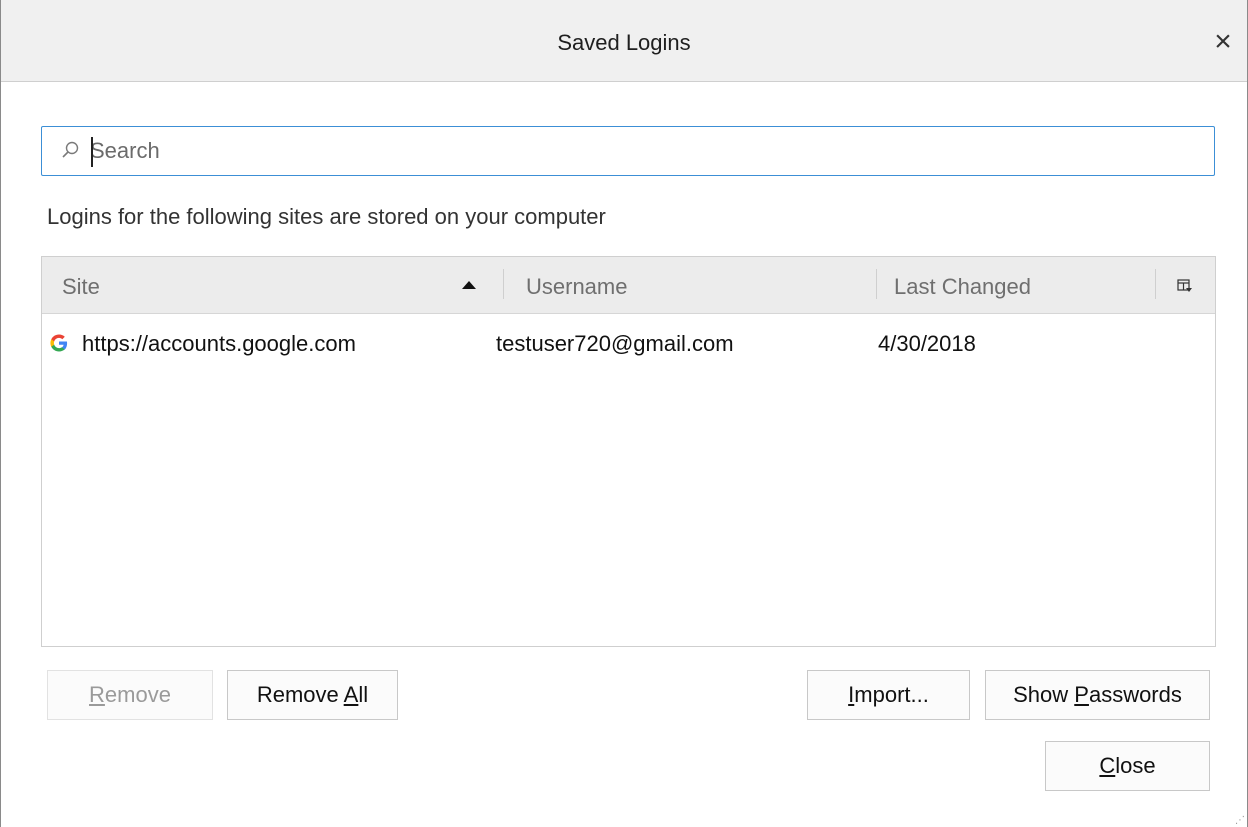 This screenshot has height=827, width=1248. What do you see at coordinates (628, 285) in the screenshot?
I see `table-header: Site Username Last Changed` at bounding box center [628, 285].